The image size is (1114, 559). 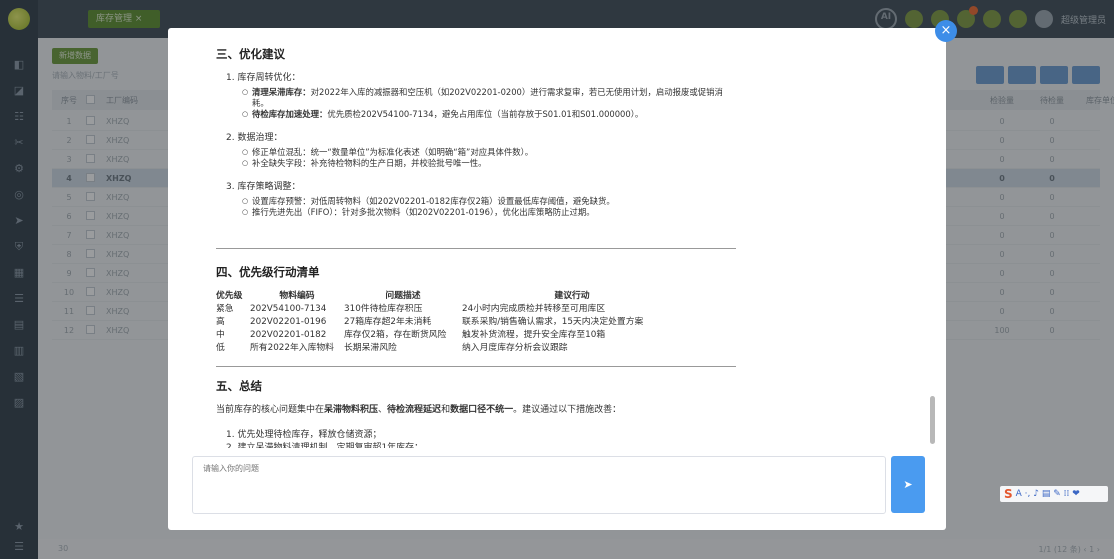 What do you see at coordinates (239, 386) in the screenshot?
I see `section-5-title: 五、总结` at bounding box center [239, 386].